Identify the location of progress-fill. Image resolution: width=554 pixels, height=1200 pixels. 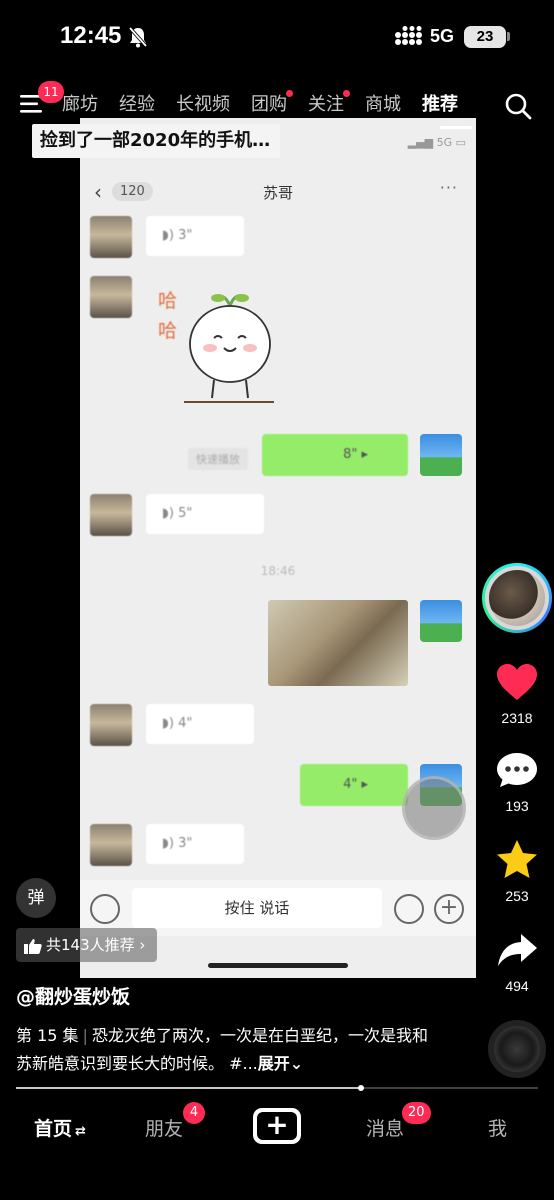
(188, 1088).